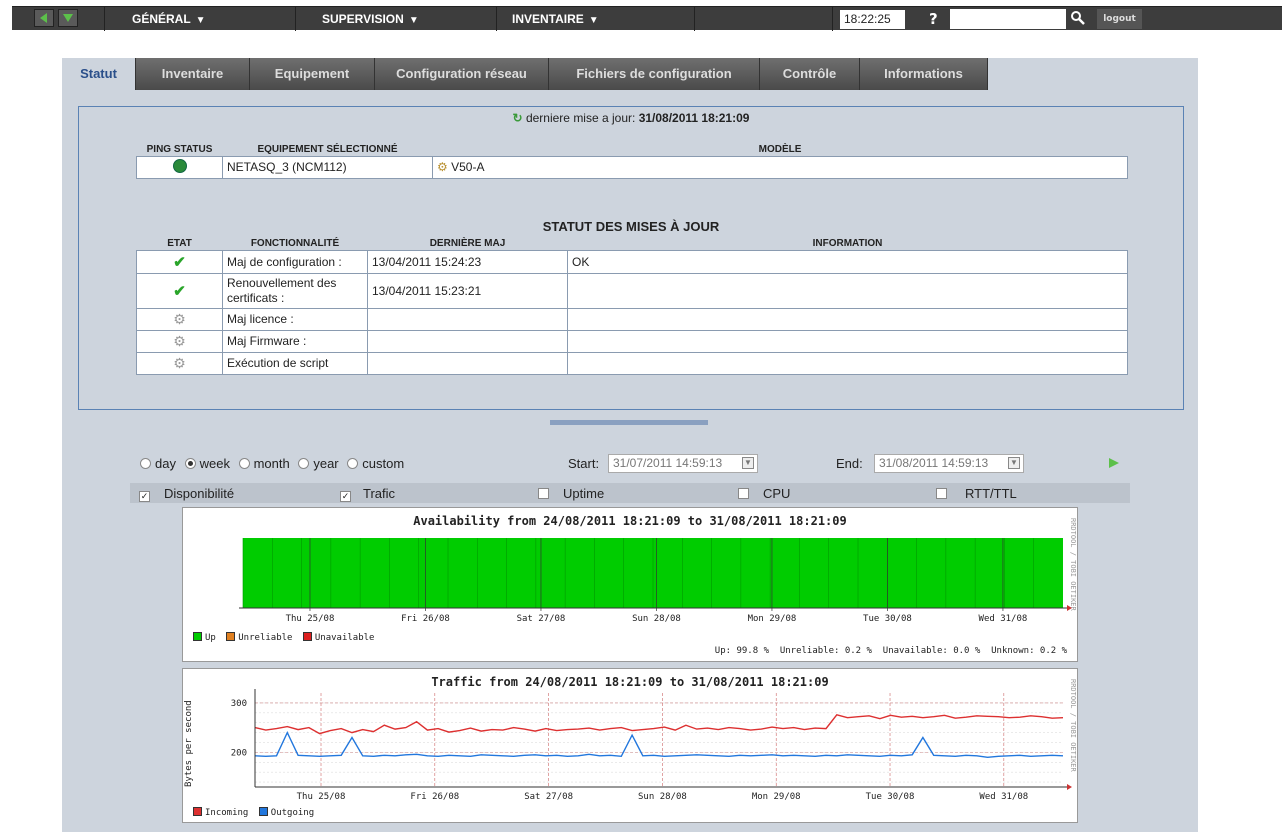  Describe the element at coordinates (165, 463) in the screenshot. I see `radio-label: day` at that location.